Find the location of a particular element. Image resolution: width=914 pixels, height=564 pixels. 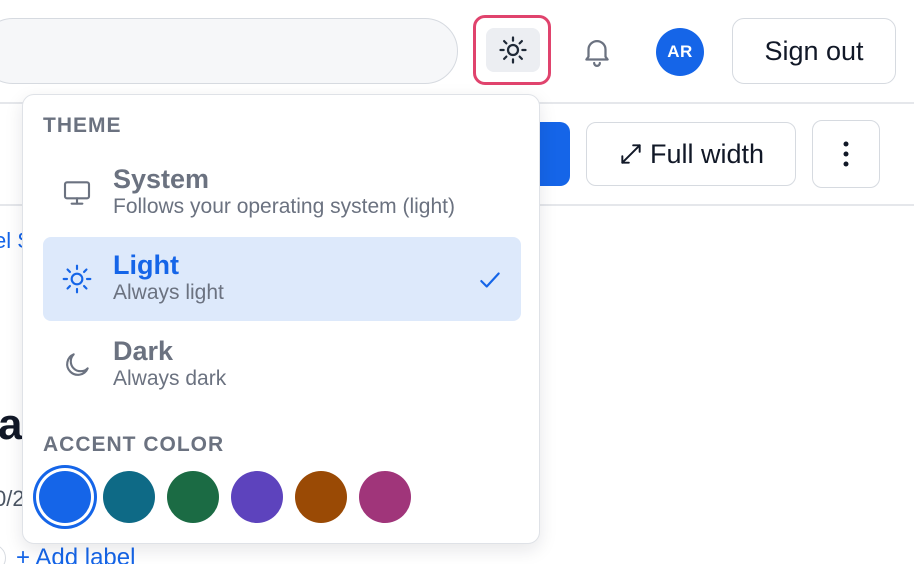

moon-icon is located at coordinates (77, 364).